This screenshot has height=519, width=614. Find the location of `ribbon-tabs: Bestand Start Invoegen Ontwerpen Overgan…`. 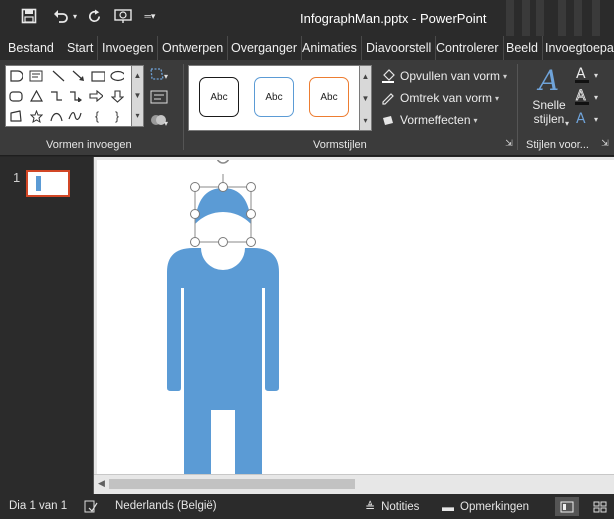

ribbon-tabs: Bestand Start Invoegen Ontwerpen Overgan… is located at coordinates (307, 48).